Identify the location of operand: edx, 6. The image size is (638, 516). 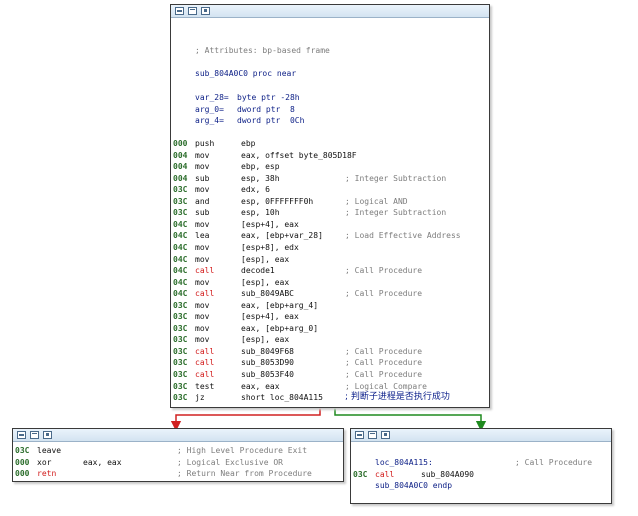
(255, 189).